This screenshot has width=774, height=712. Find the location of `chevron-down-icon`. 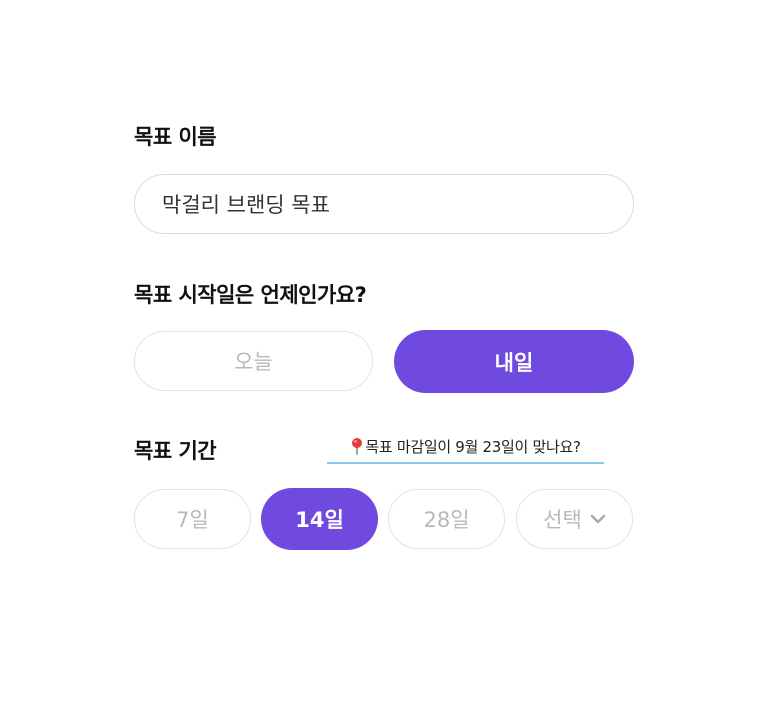

chevron-down-icon is located at coordinates (598, 519).